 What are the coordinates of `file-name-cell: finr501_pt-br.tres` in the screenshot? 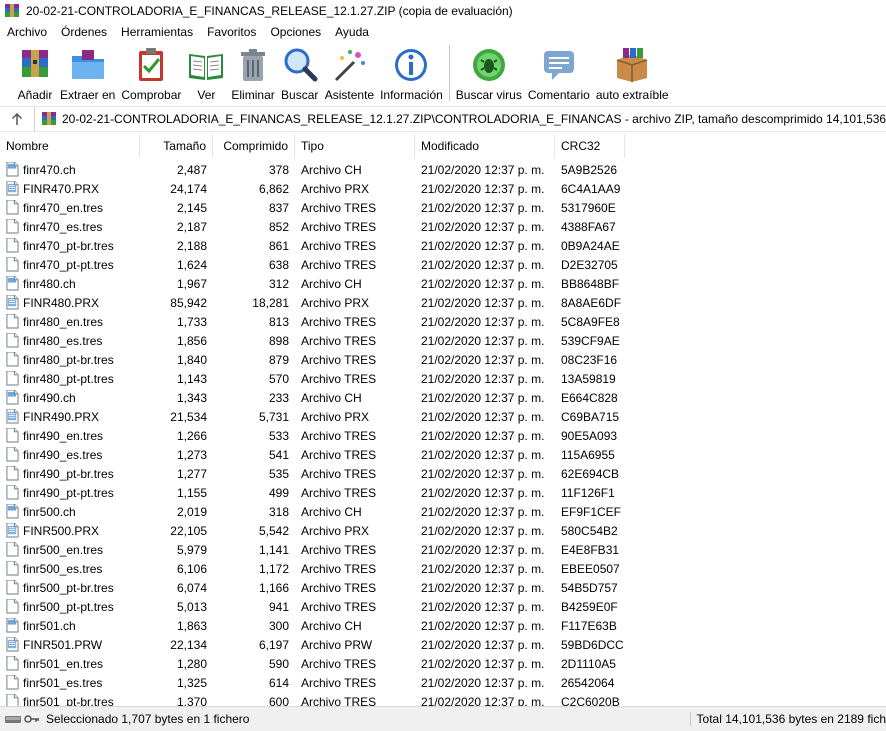 It's located at (70, 700).